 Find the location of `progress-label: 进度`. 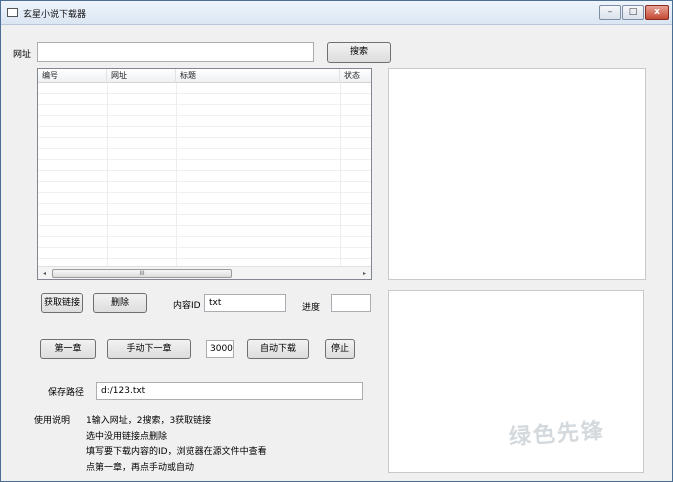

progress-label: 进度 is located at coordinates (311, 308).